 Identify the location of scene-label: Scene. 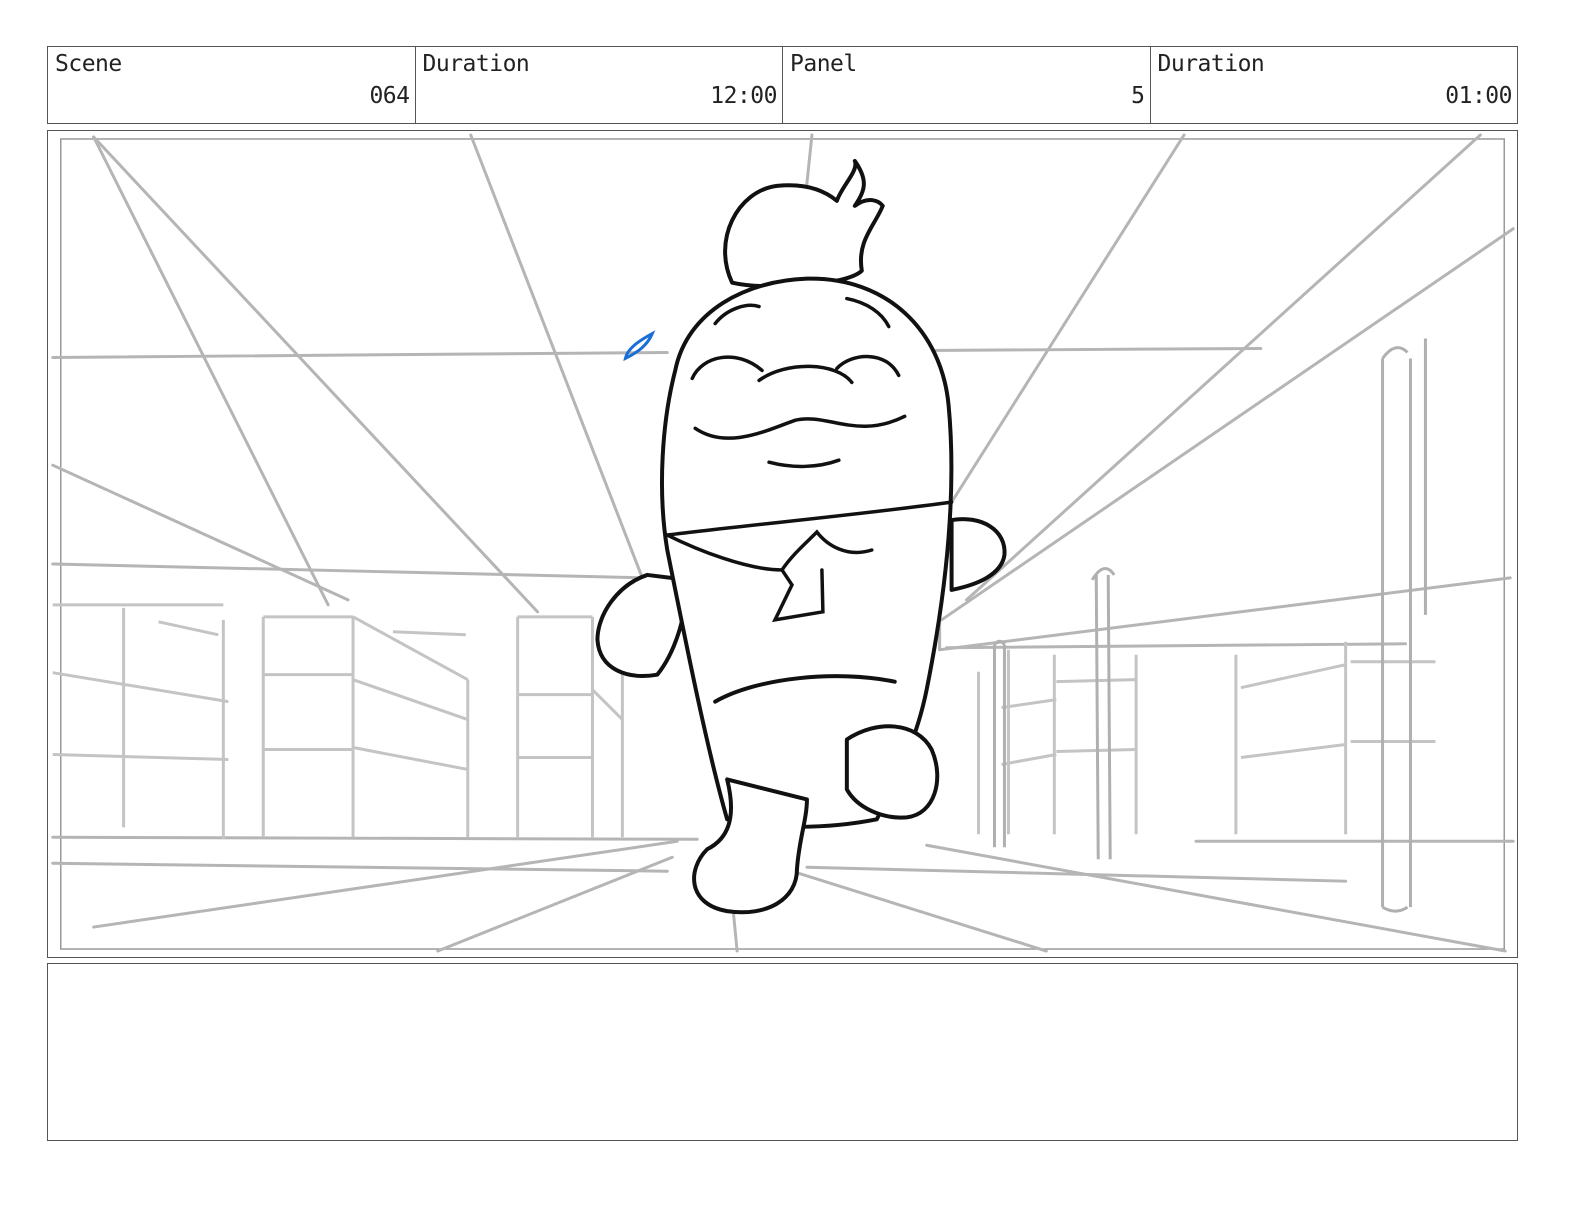
(88, 64).